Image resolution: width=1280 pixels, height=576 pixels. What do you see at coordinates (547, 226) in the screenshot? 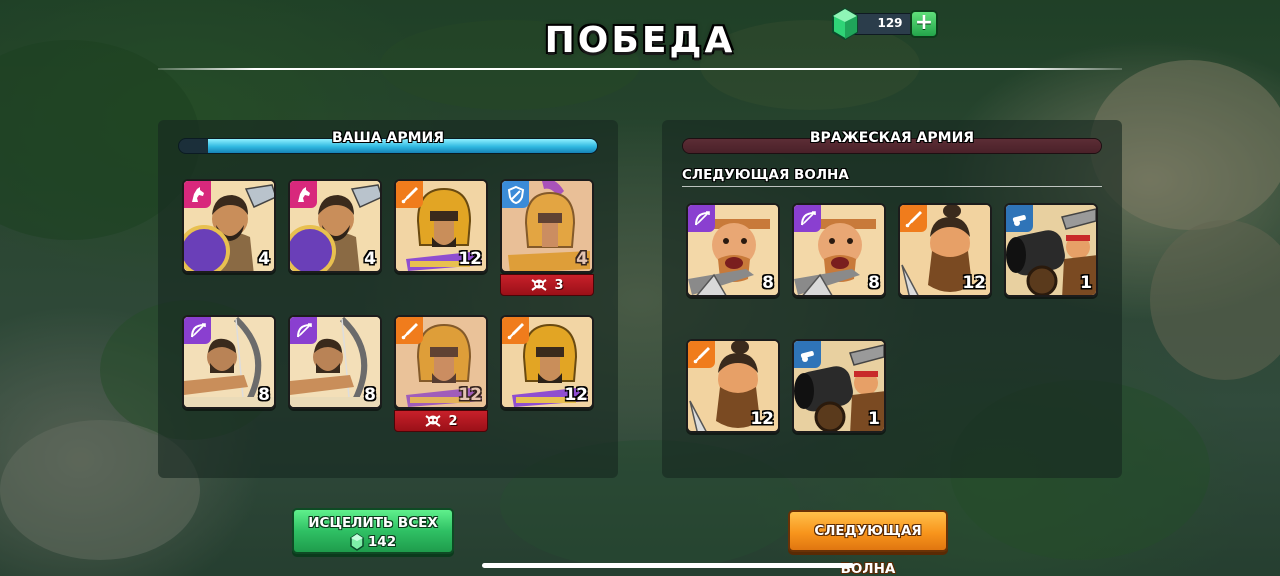
I see `player_army-unit-card-hoplite: 4` at bounding box center [547, 226].